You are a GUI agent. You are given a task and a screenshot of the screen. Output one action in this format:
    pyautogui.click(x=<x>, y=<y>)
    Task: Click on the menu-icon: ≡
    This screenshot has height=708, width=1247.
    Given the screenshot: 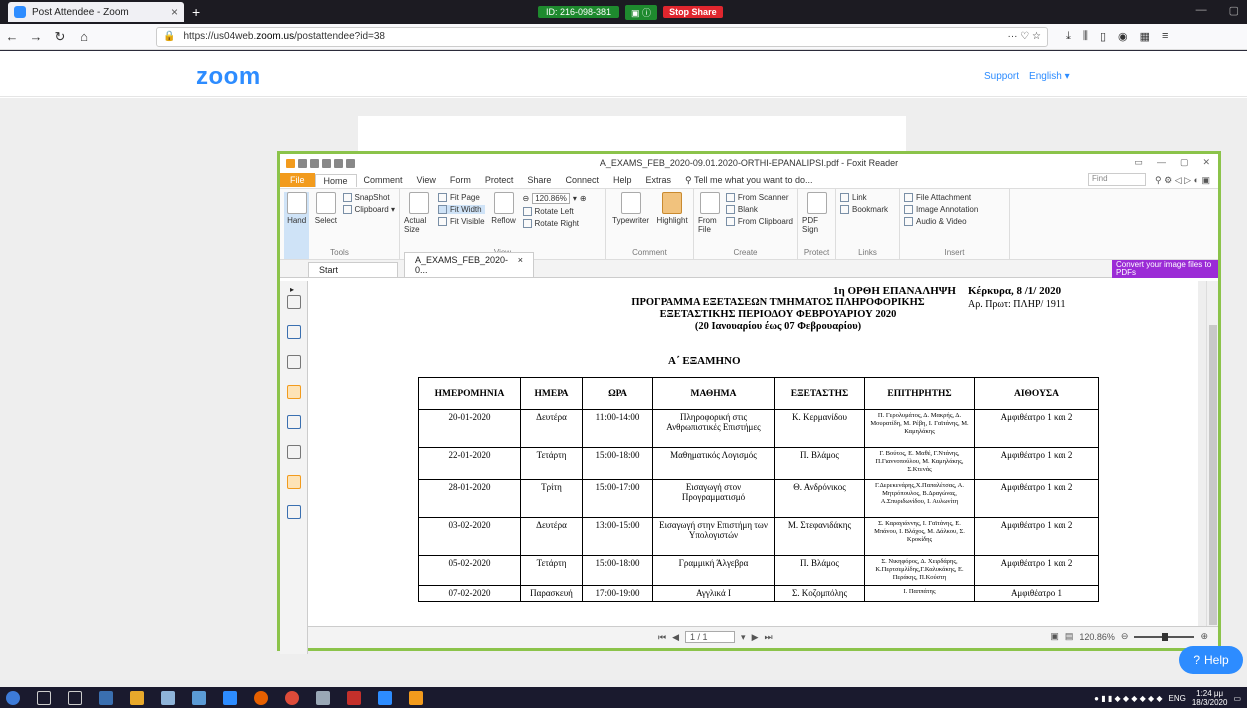 What is the action you would take?
    pyautogui.click(x=1165, y=36)
    